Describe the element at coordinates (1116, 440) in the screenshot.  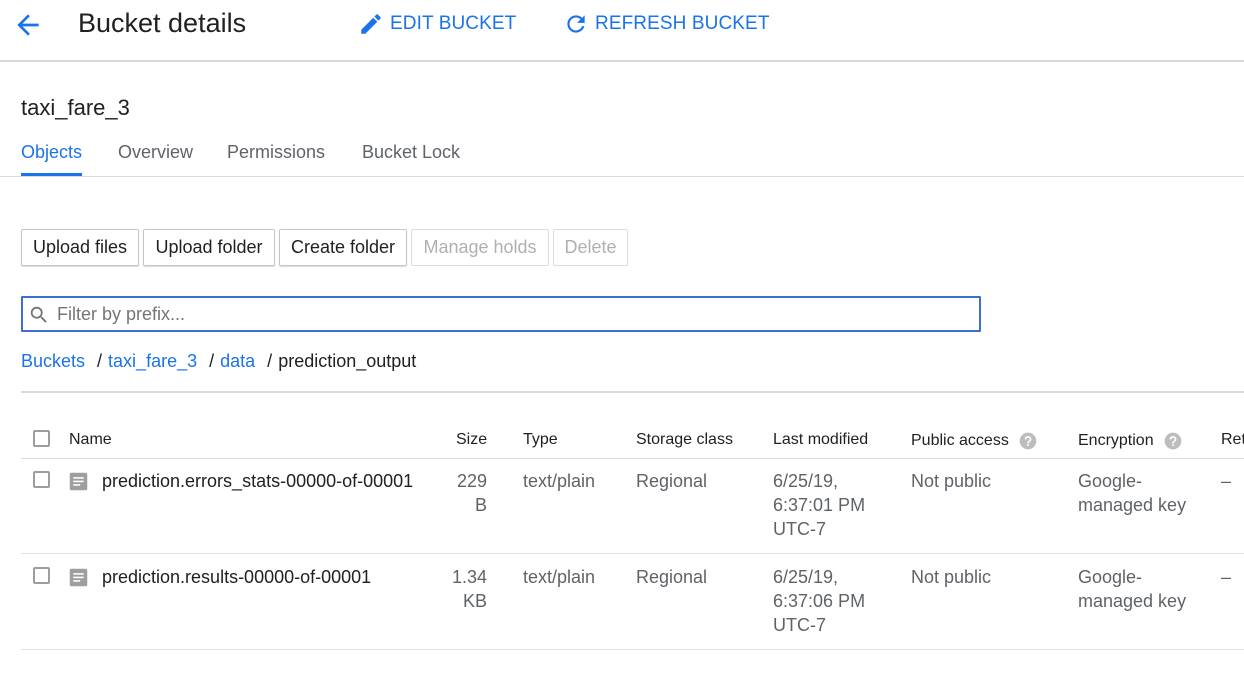
I see `column-header-encryption-label: Encryption` at that location.